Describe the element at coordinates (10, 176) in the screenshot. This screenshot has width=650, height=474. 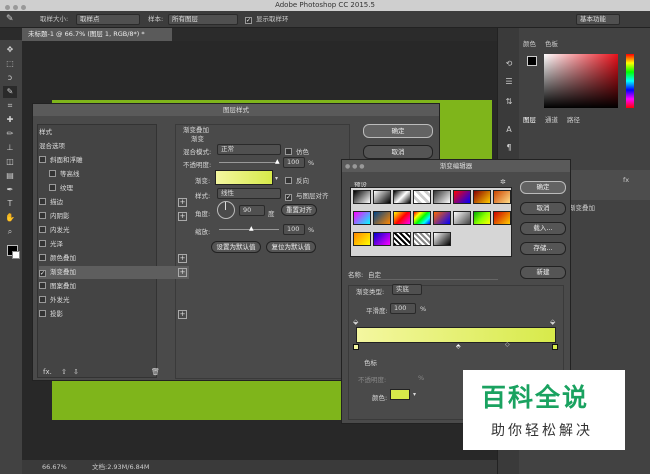
I see `gradient-tool-icon: ▤` at that location.